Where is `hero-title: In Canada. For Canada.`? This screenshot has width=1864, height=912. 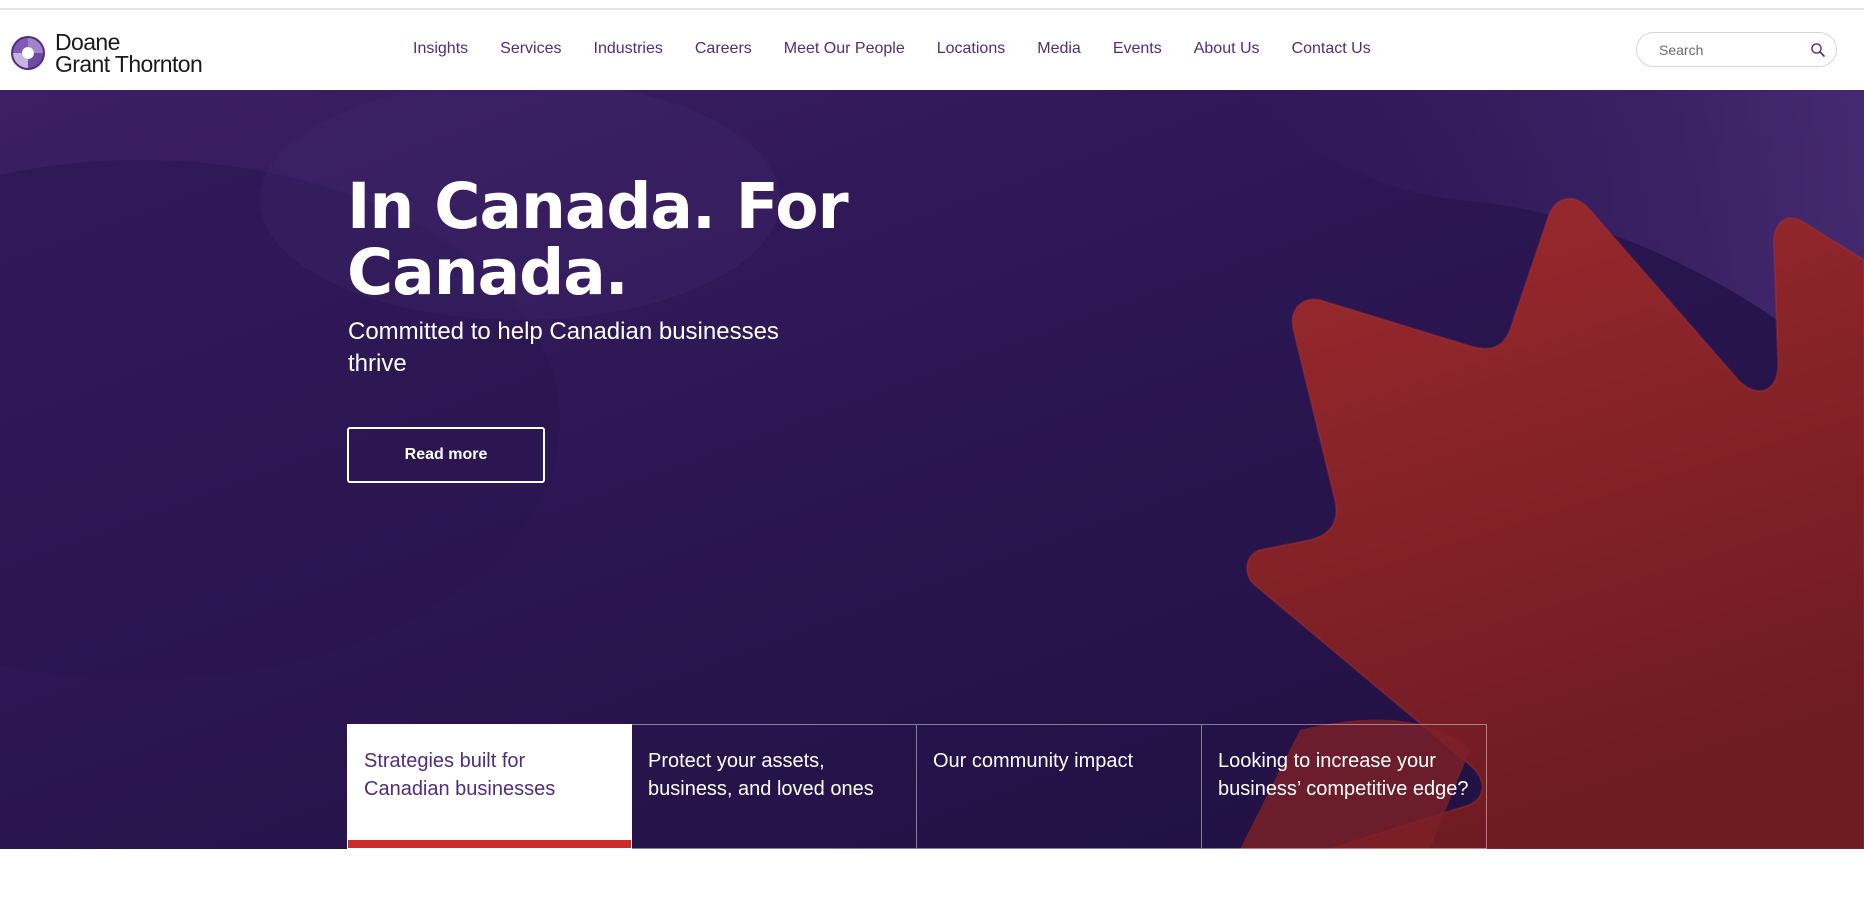 hero-title: In Canada. For Canada. is located at coordinates (657, 240).